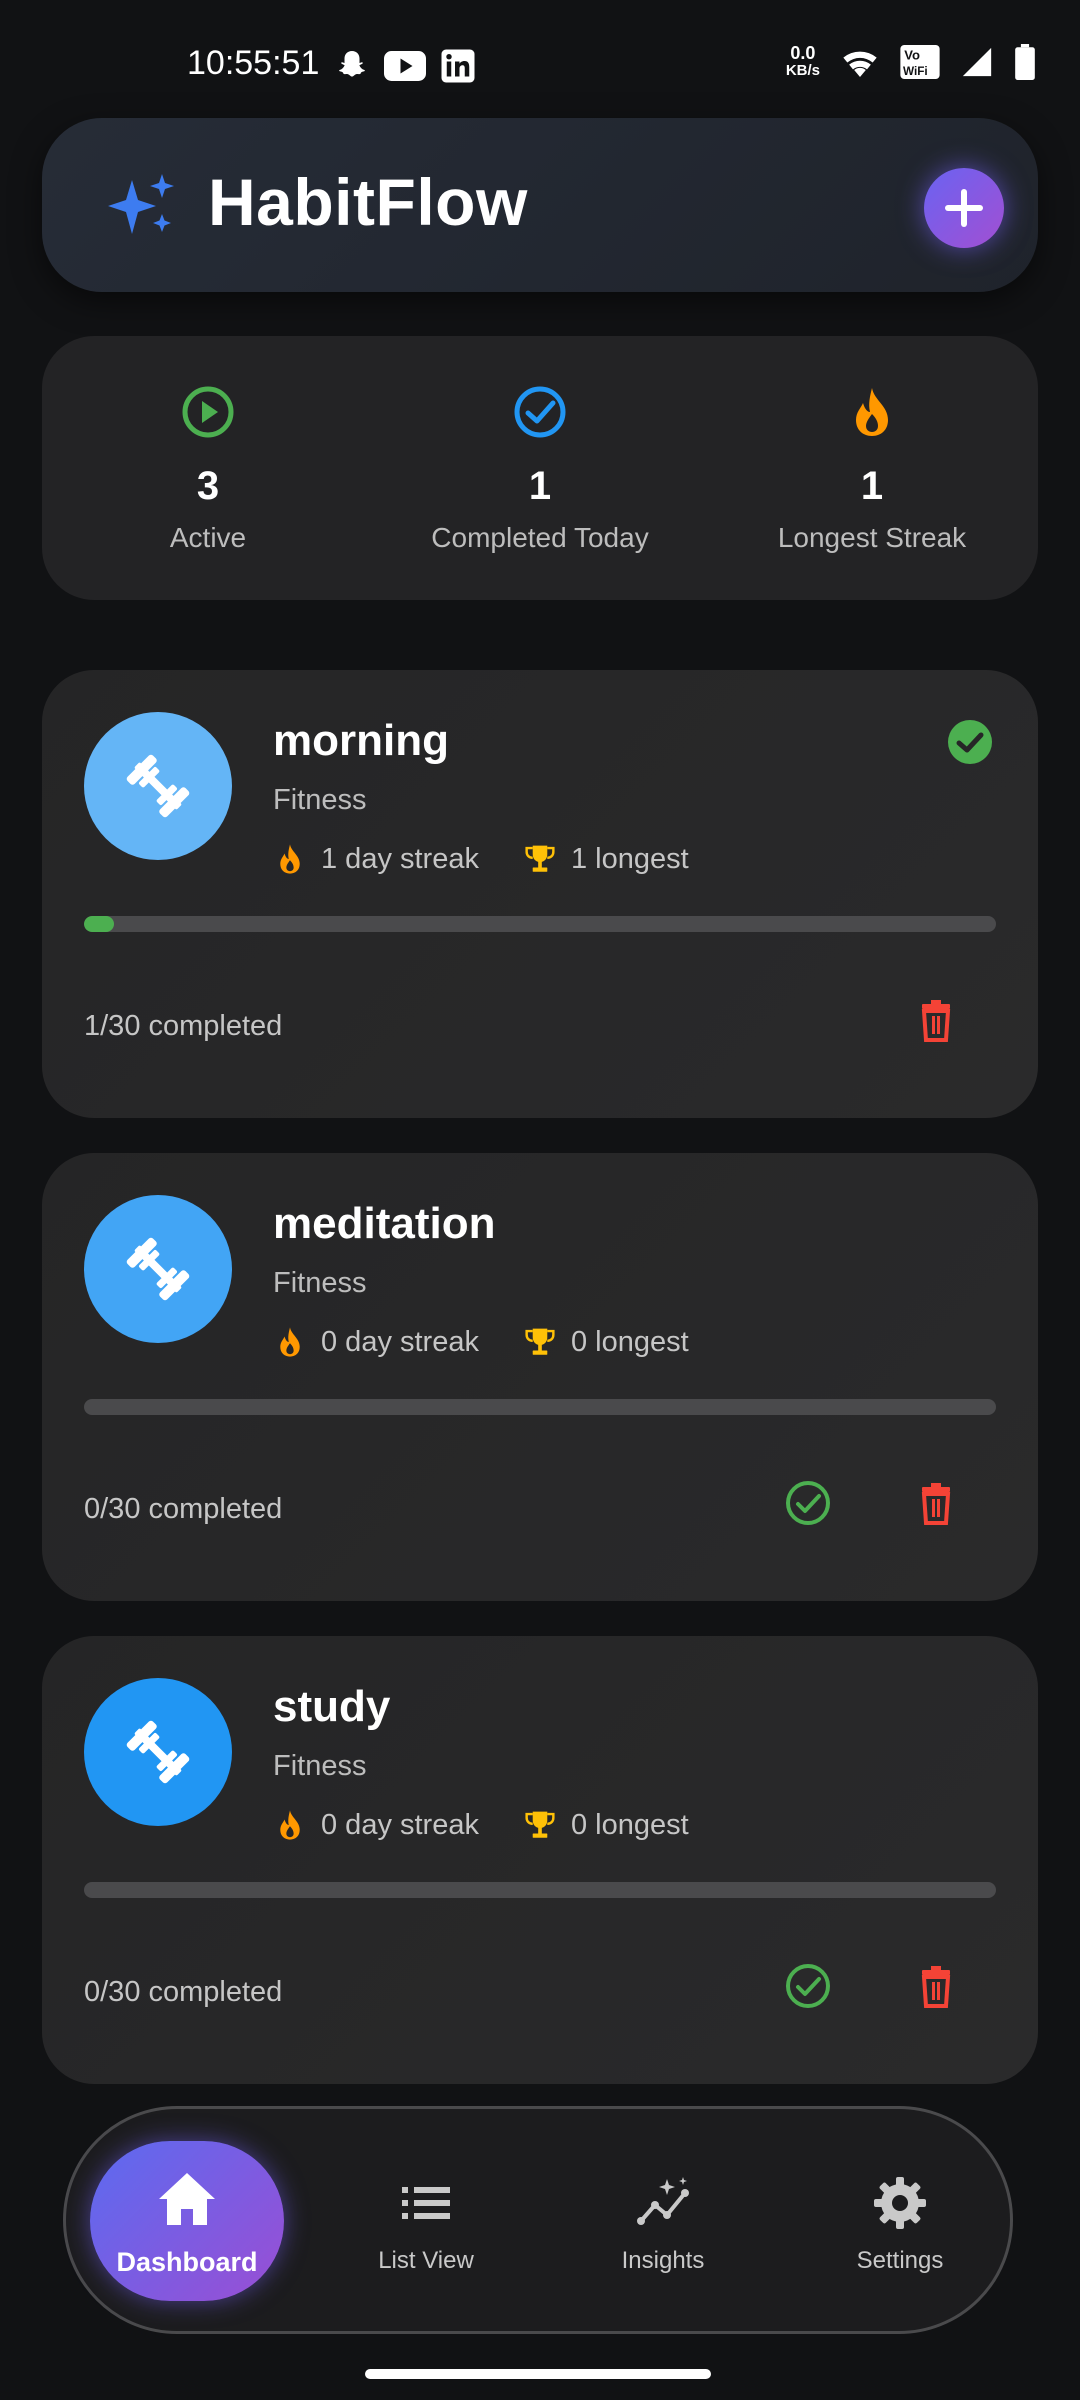  I want to click on snapchat-icon, so click(352, 64).